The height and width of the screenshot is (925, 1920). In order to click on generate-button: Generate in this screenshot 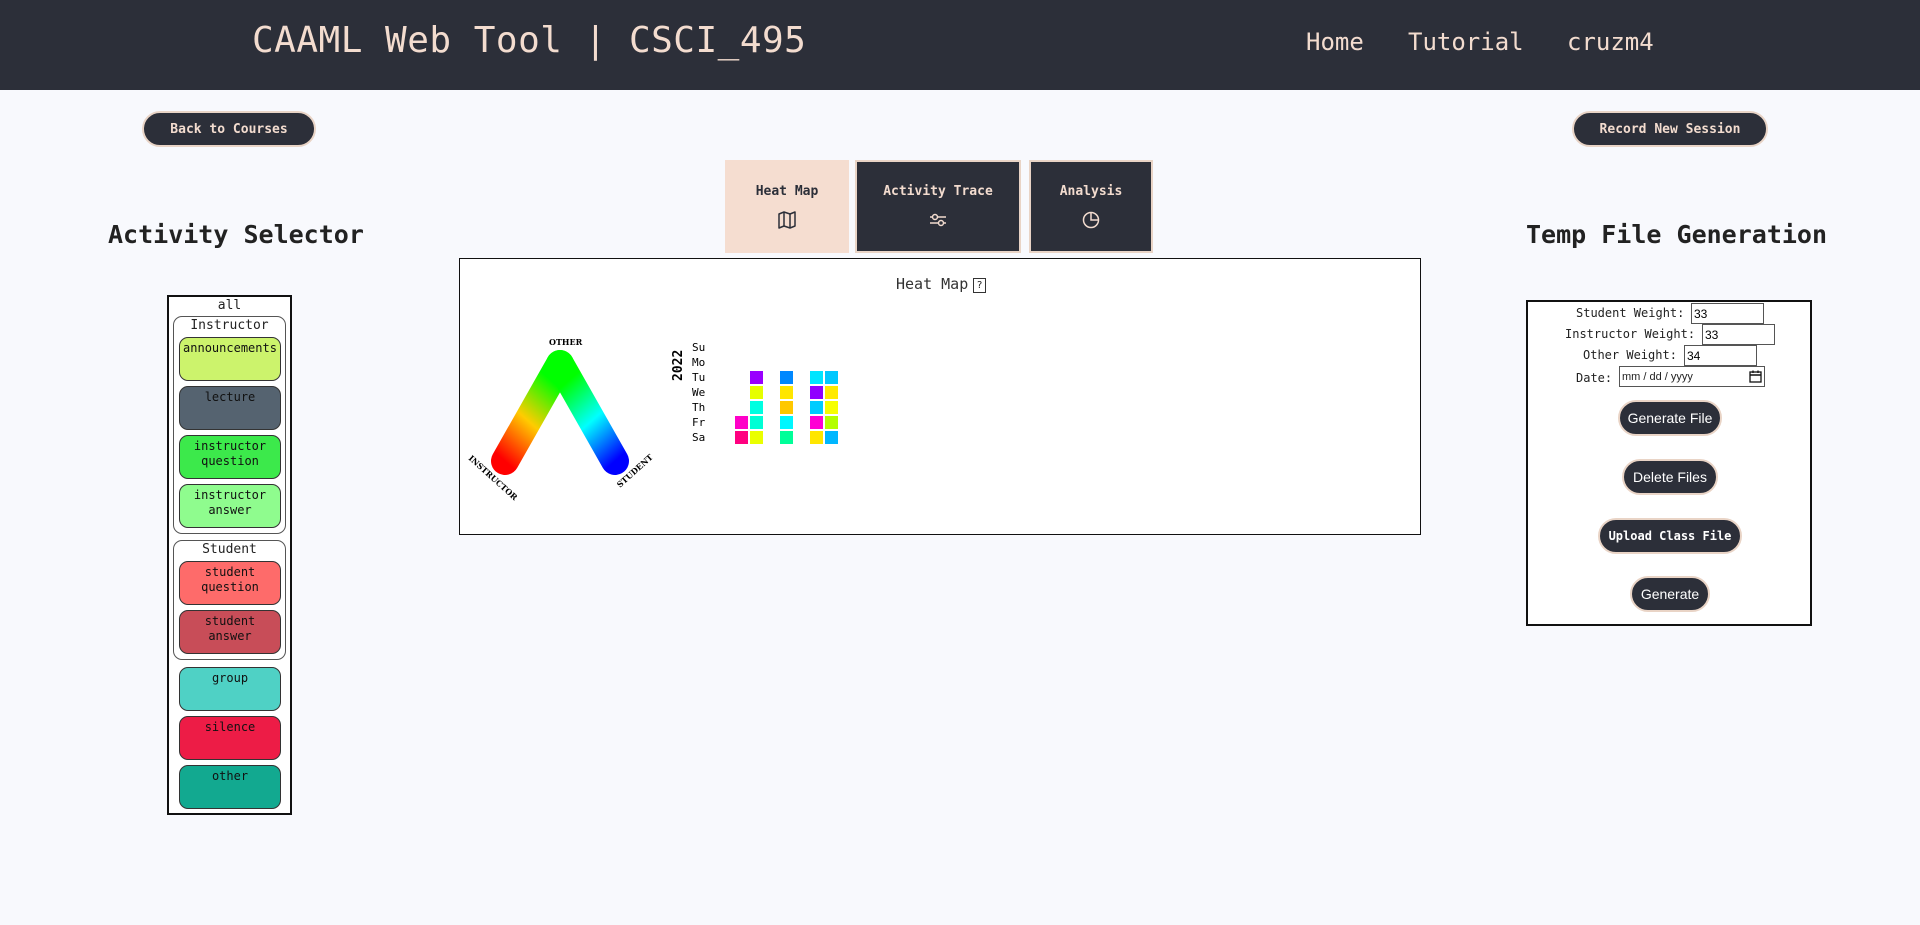, I will do `click(1670, 594)`.